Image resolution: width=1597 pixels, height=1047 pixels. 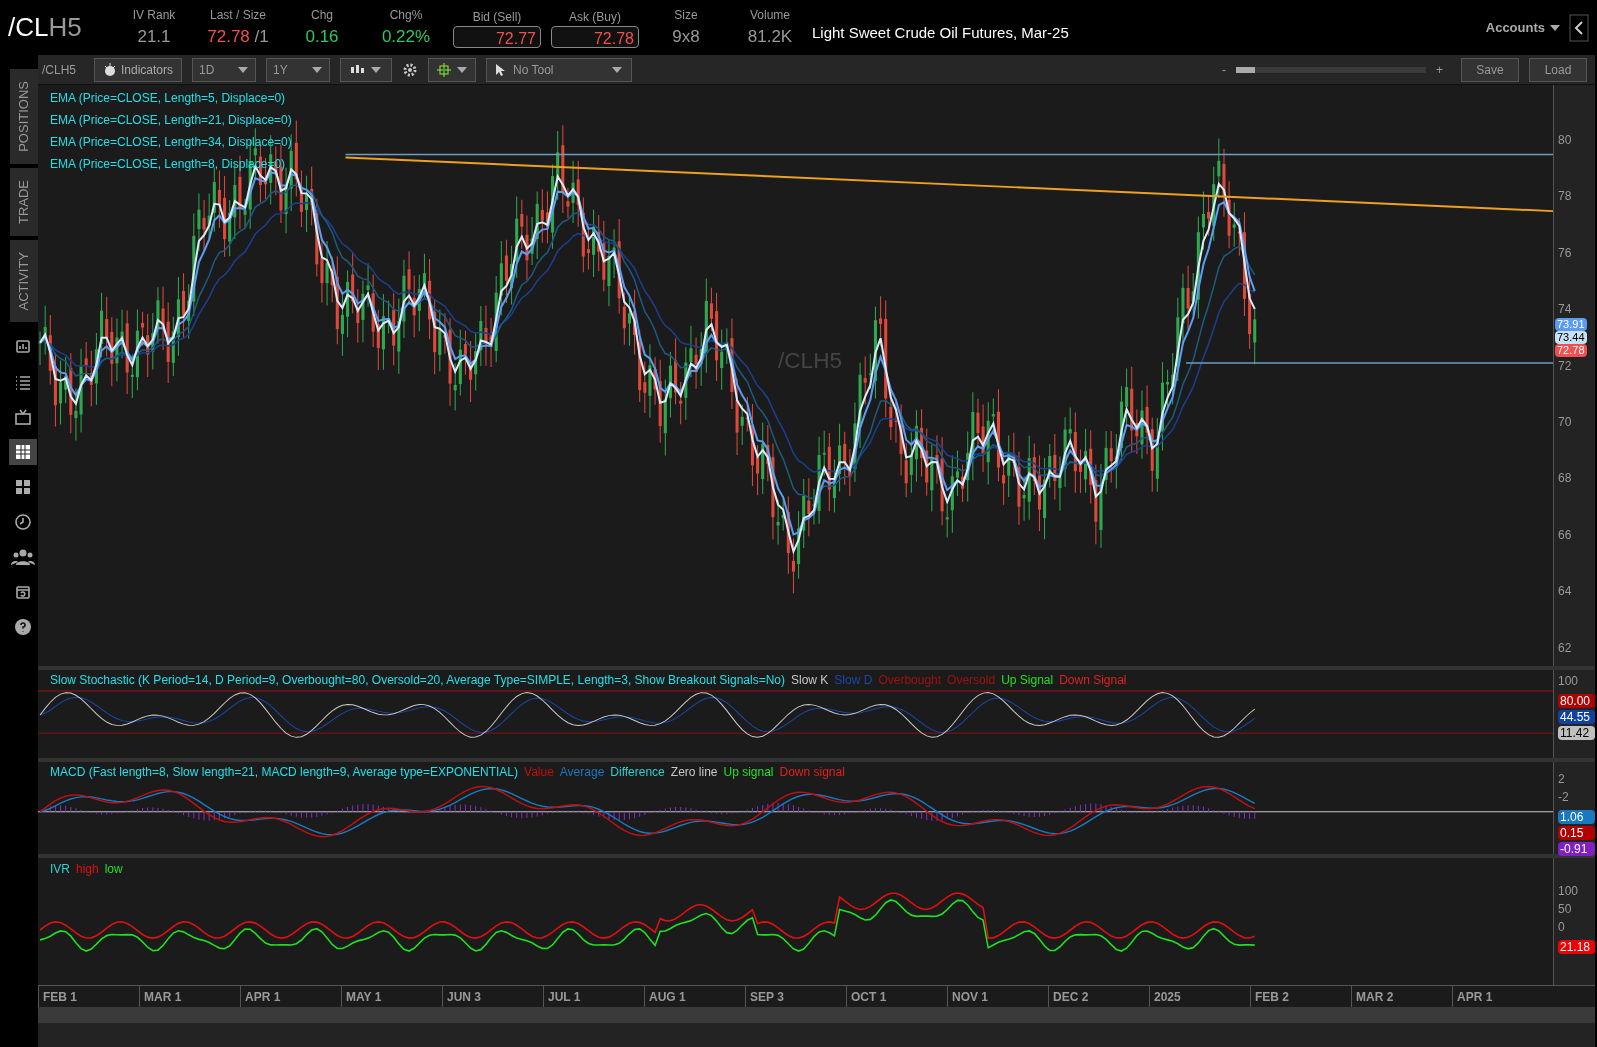 What do you see at coordinates (910, 680) in the screenshot?
I see `legend-label: Overbought` at bounding box center [910, 680].